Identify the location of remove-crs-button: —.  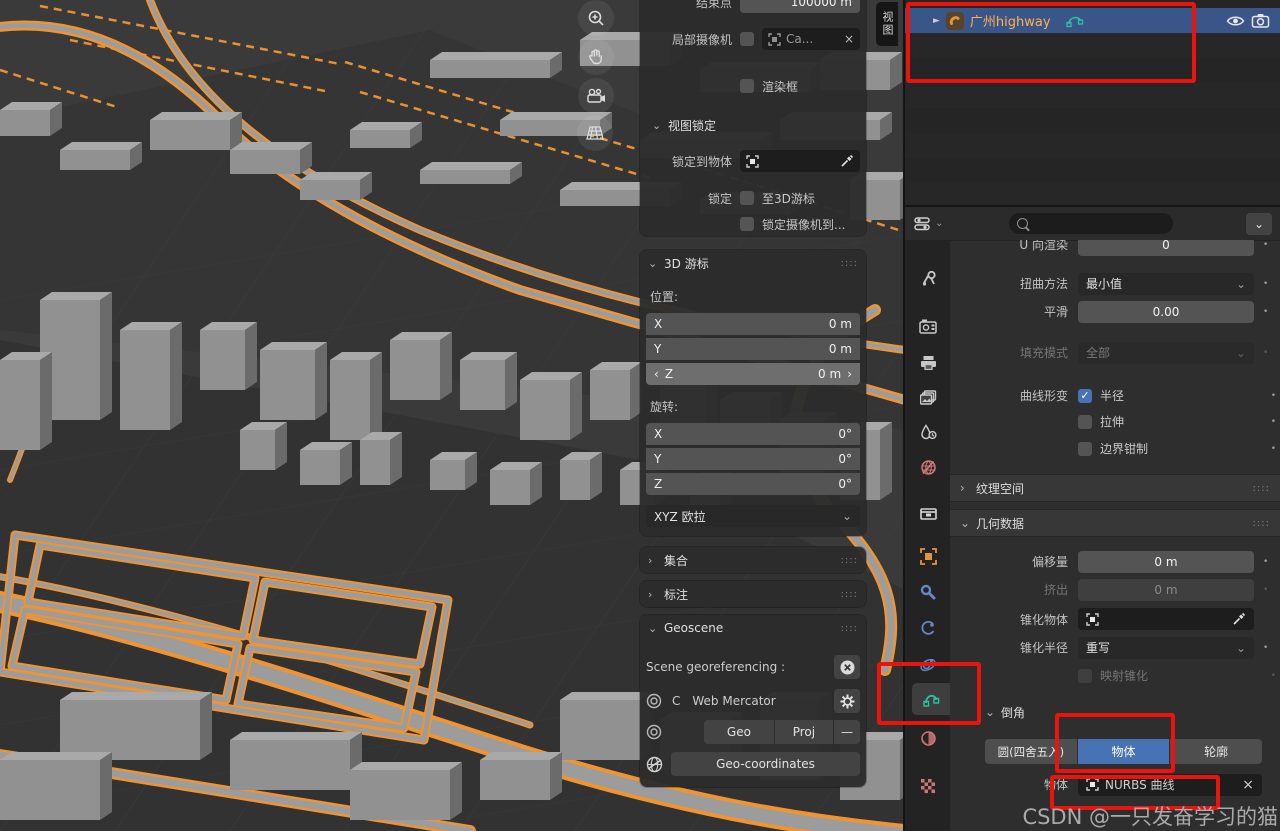
(847, 732).